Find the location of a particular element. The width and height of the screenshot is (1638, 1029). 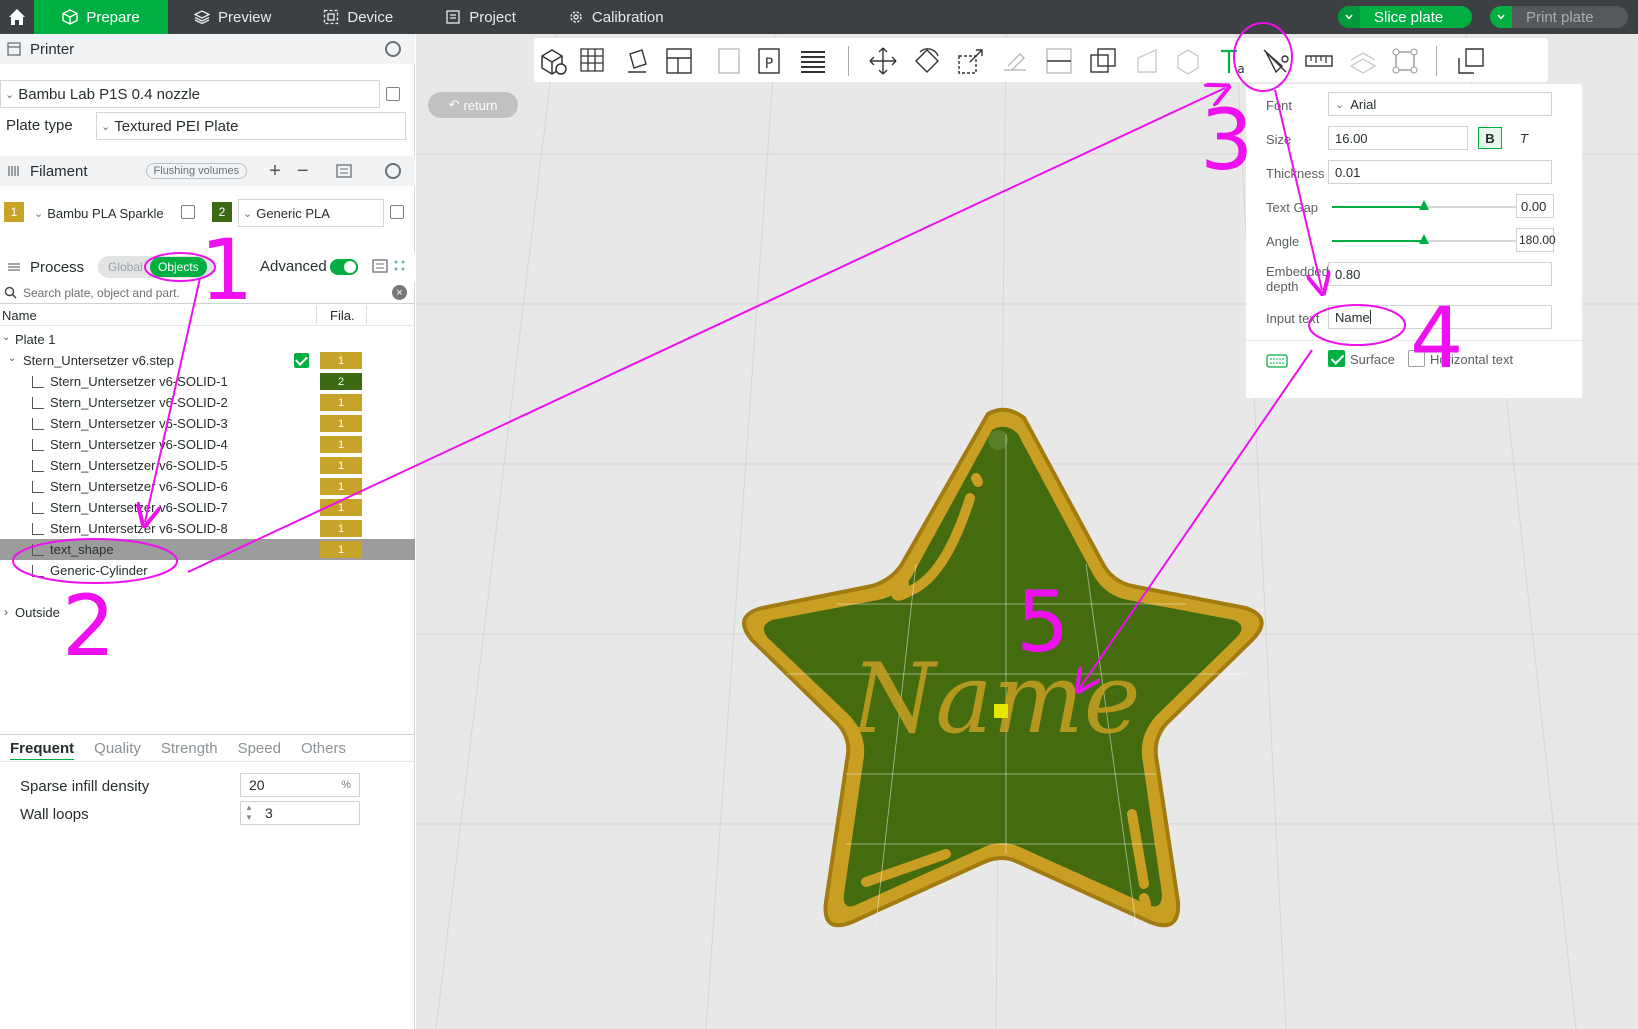

tree-plate-row: ⌄ Plate 1 is located at coordinates (207, 339).